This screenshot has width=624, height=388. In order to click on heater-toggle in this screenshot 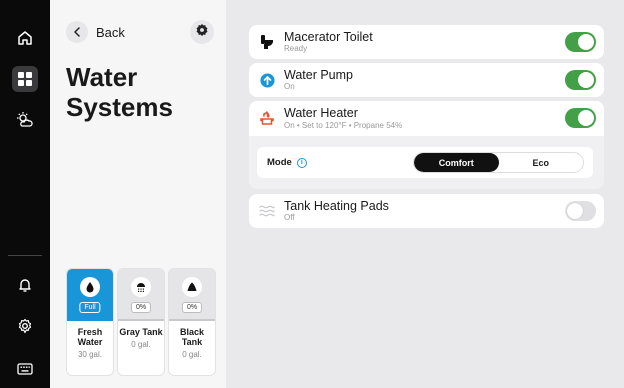, I will do `click(580, 118)`.